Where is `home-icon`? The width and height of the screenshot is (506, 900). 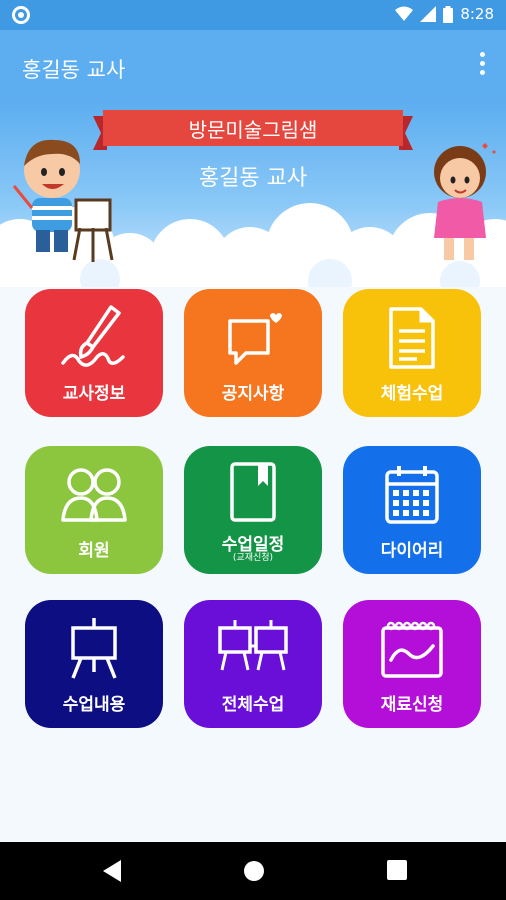
home-icon is located at coordinates (254, 871).